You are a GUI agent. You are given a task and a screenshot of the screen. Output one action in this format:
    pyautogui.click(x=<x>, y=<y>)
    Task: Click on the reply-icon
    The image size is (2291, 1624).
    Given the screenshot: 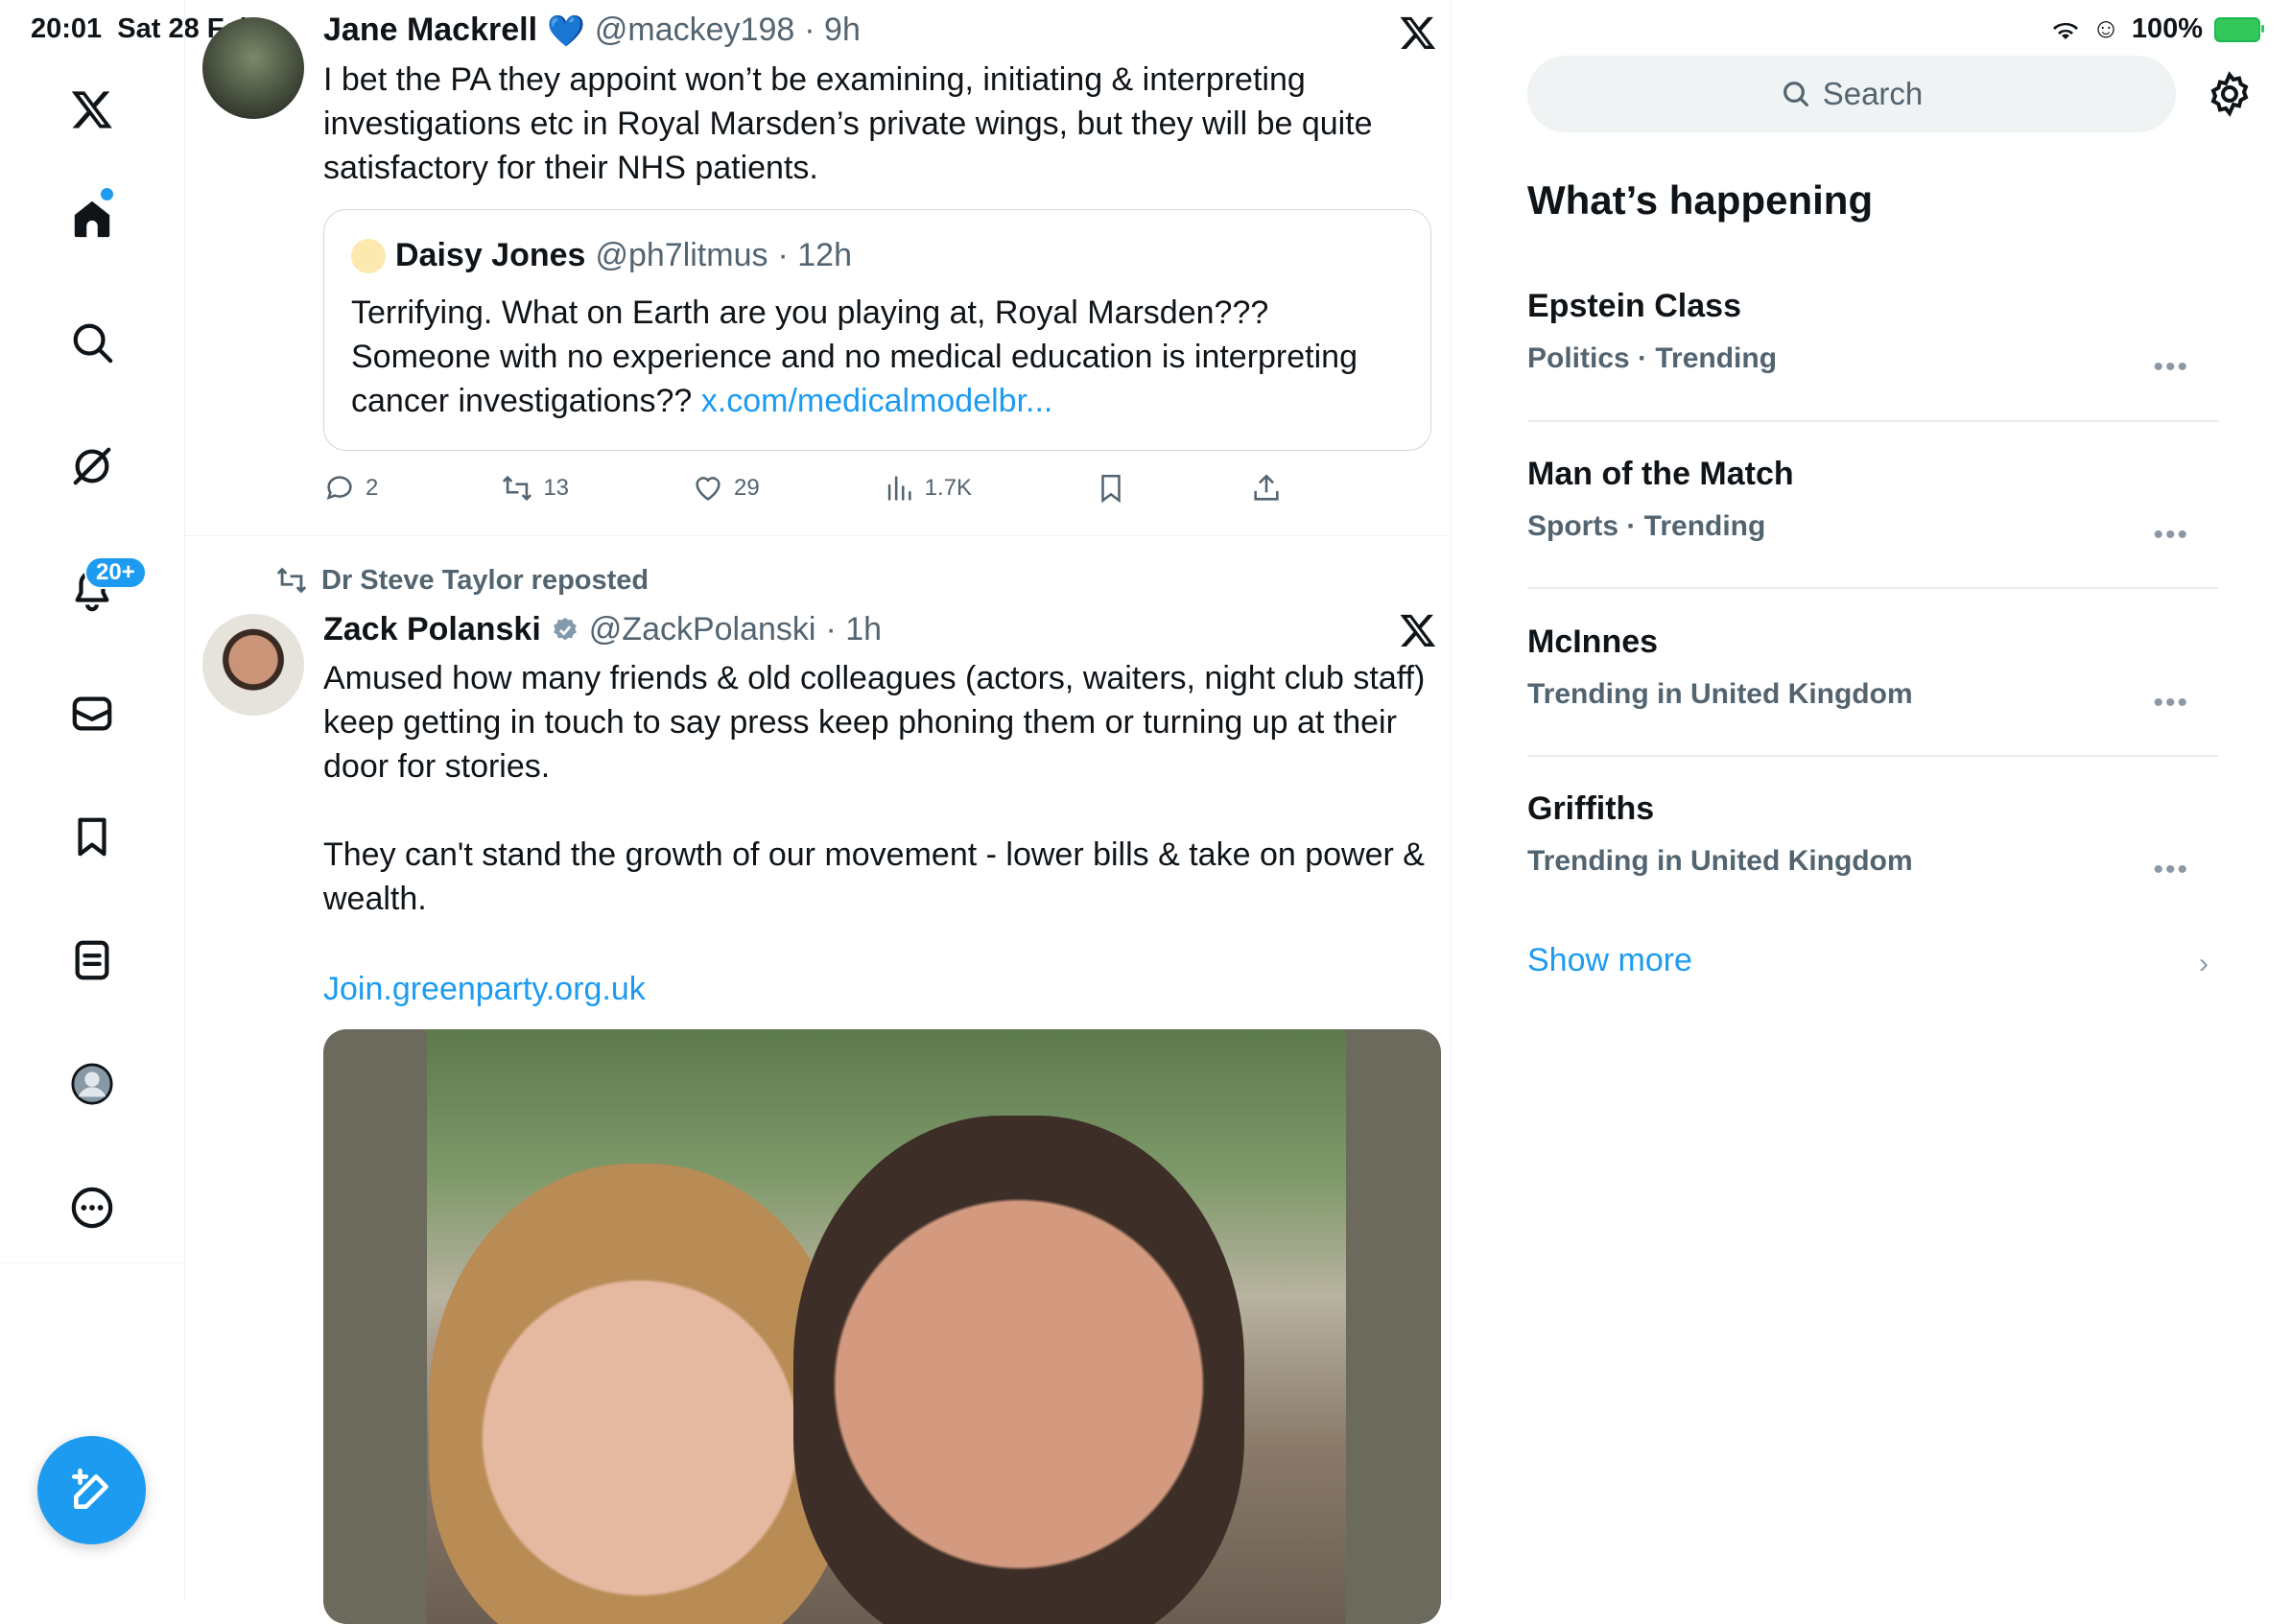 What is the action you would take?
    pyautogui.click(x=339, y=488)
    